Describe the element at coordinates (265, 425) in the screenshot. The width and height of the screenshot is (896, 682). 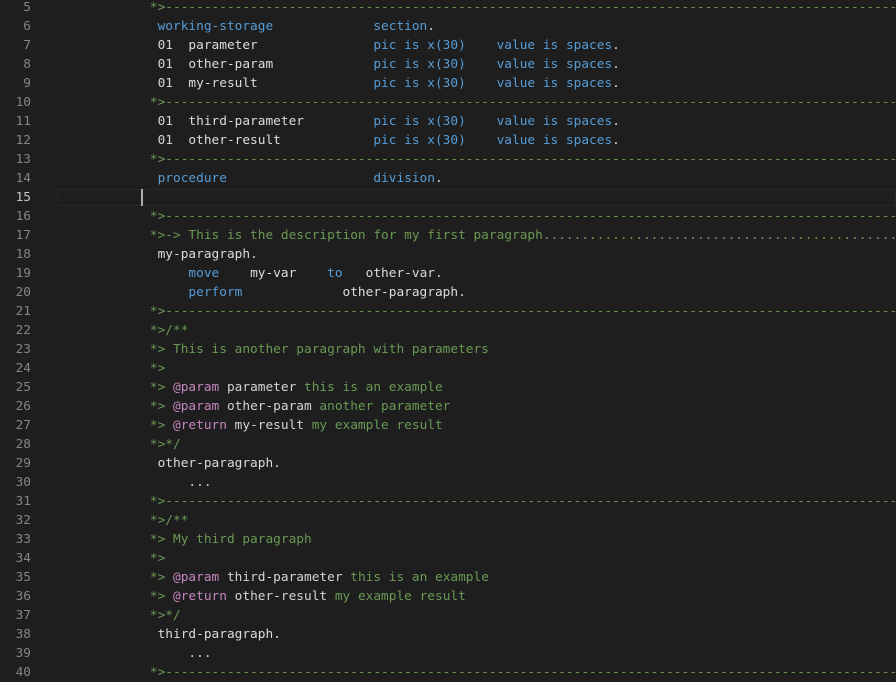
I see `token-plain: my-result` at that location.